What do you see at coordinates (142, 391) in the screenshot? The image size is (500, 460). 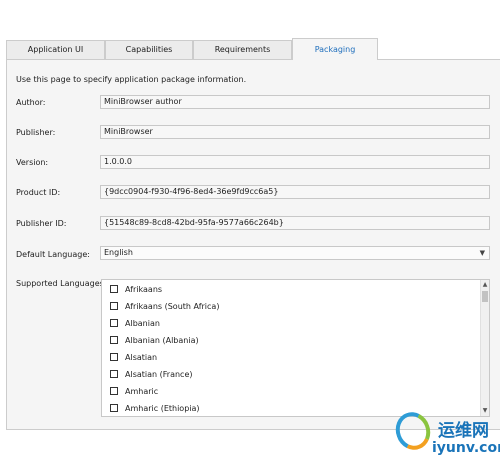 I see `list-item-label: Amharic` at bounding box center [142, 391].